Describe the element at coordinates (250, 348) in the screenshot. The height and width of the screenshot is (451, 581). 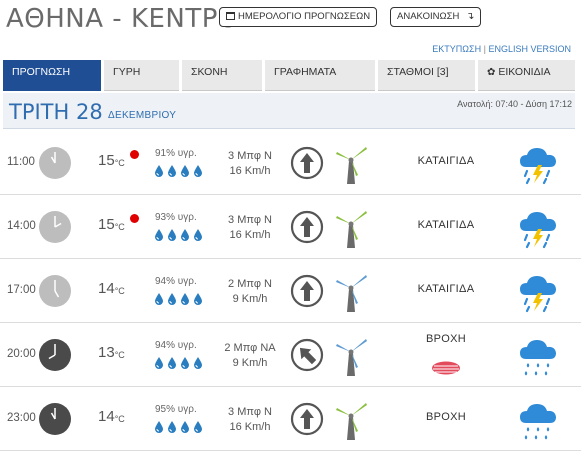
I see `wind-beaufort: 2 Μπφ ΝΑ` at that location.